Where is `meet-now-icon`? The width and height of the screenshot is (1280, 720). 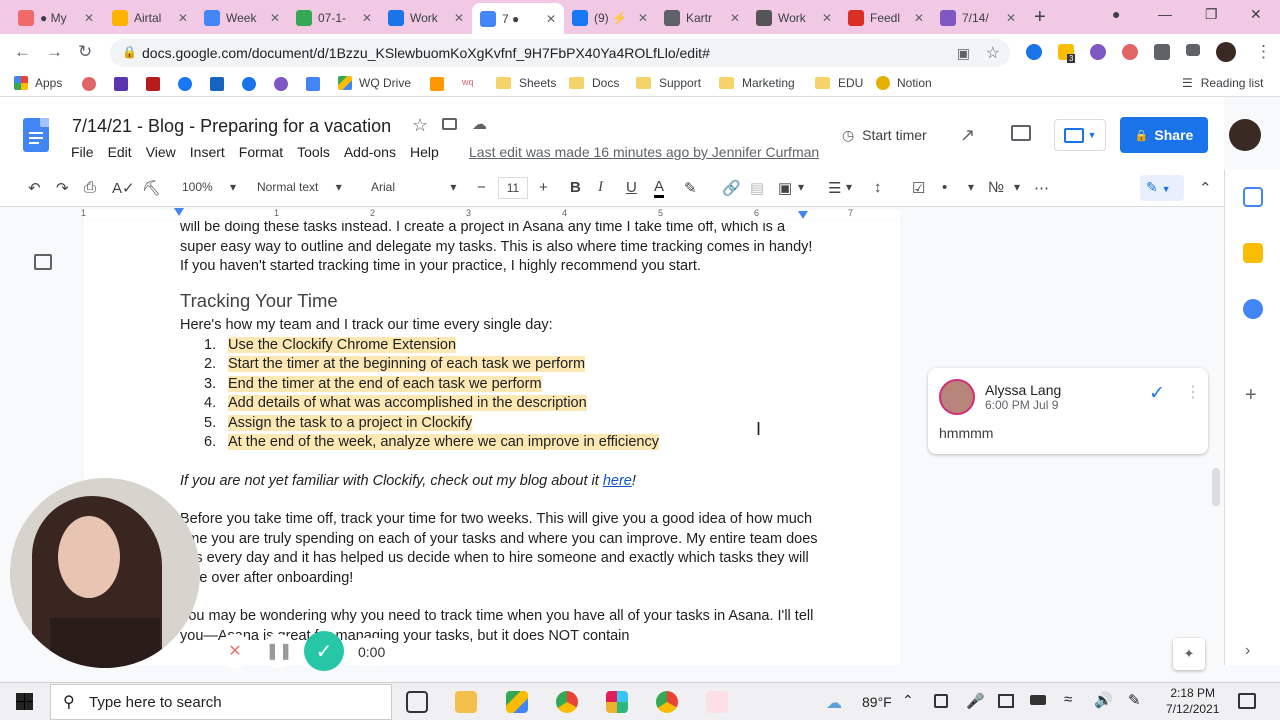
meet-now-icon is located at coordinates (941, 701).